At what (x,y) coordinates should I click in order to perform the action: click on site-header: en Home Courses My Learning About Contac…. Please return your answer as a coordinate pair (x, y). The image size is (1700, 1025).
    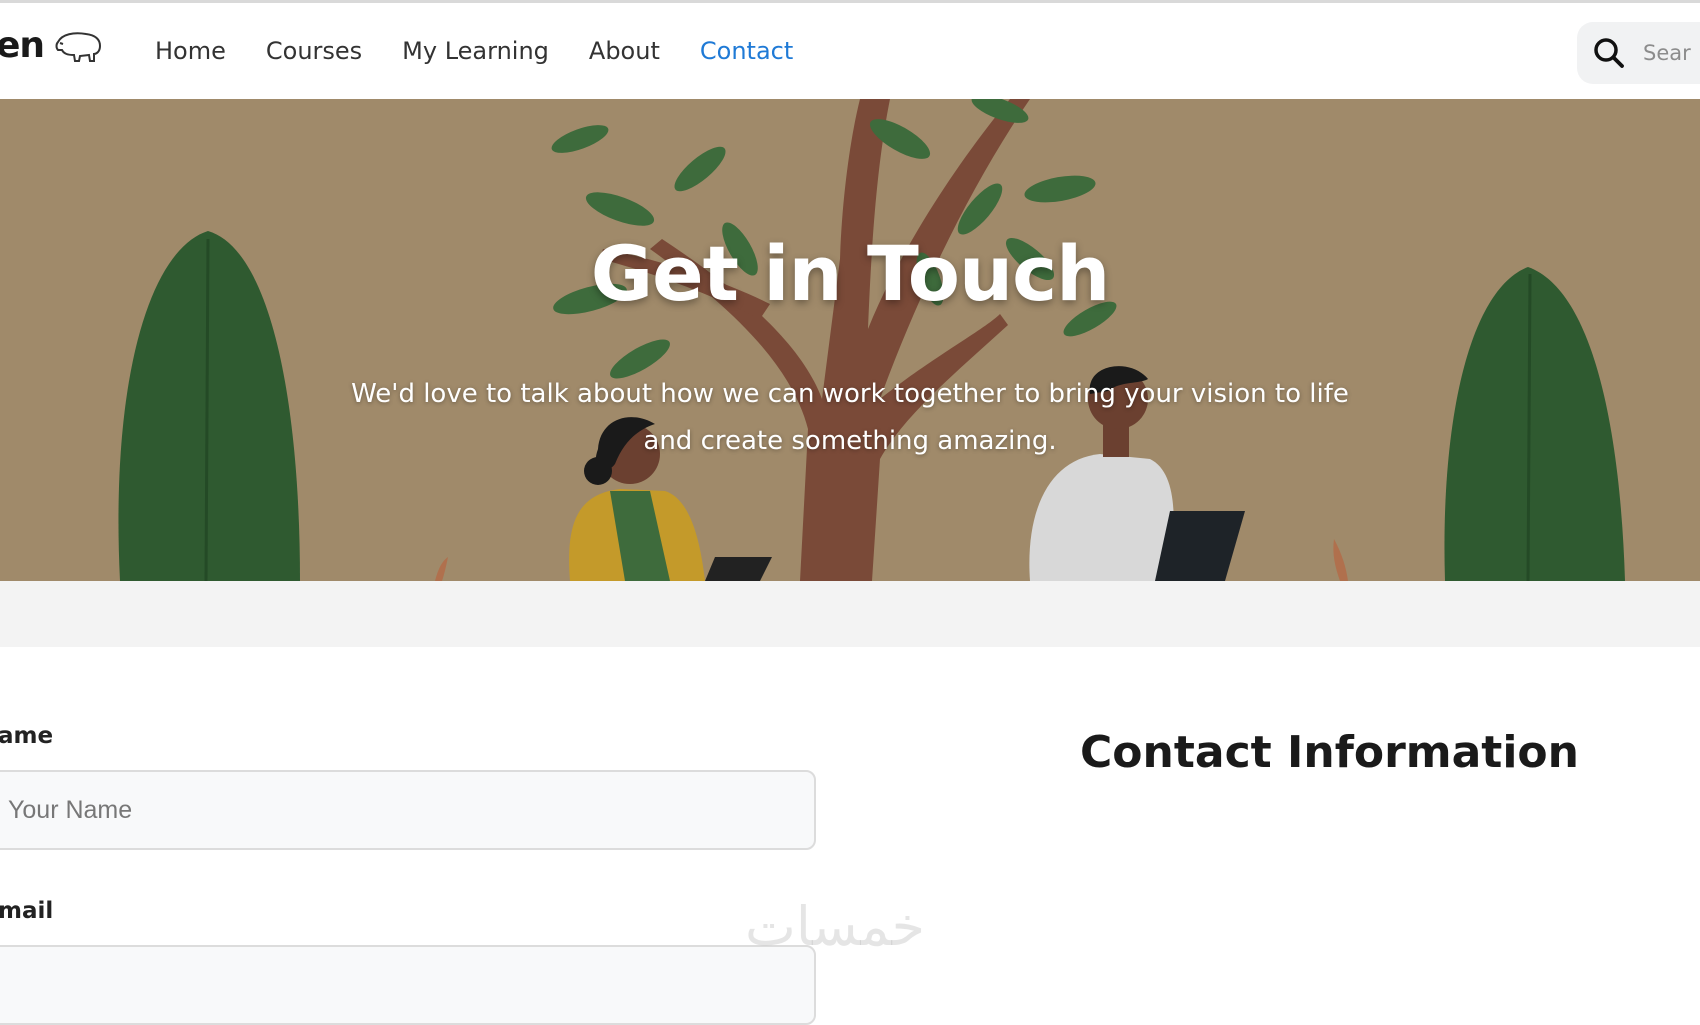
    Looking at the image, I should click on (850, 51).